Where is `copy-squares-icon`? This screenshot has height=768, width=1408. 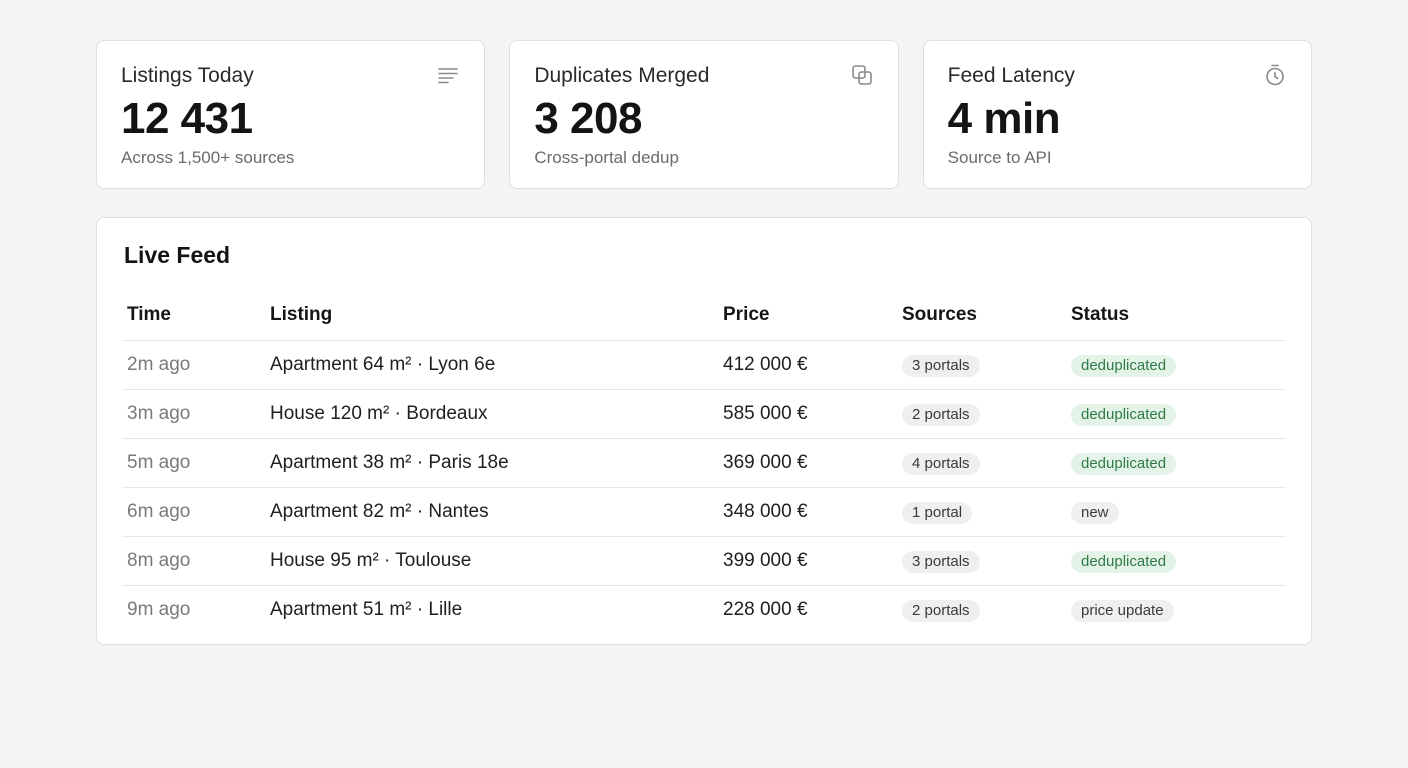 copy-squares-icon is located at coordinates (862, 75).